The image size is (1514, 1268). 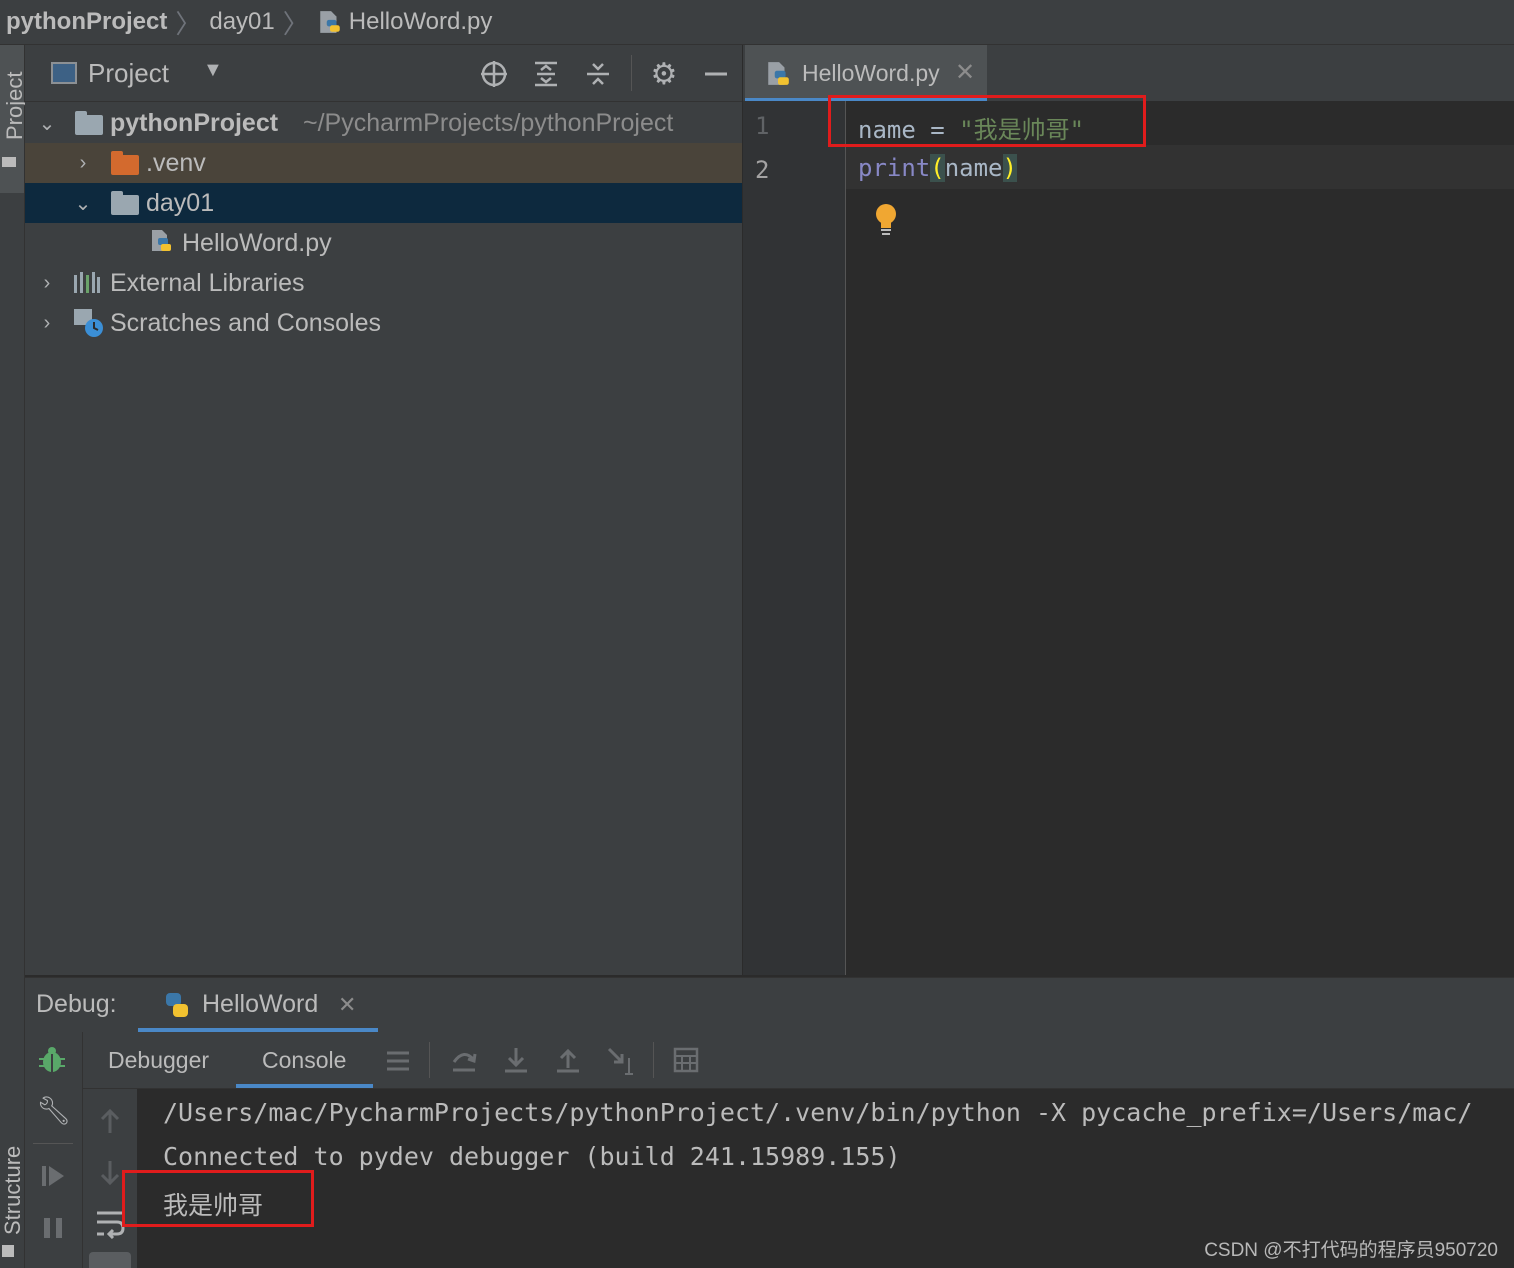 I want to click on editor-tab-label: HelloWord.py, so click(x=871, y=73).